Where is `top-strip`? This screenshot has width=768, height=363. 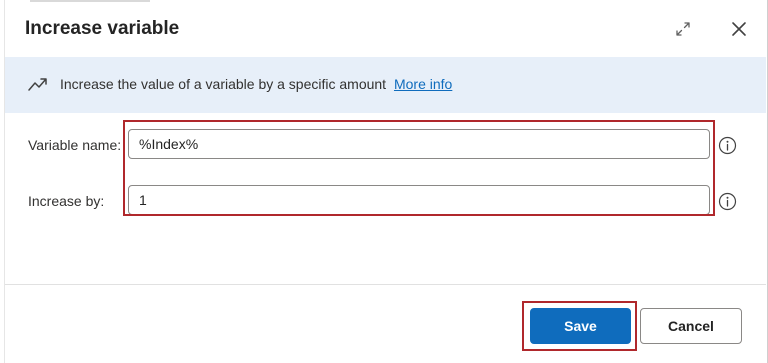
top-strip is located at coordinates (90, 1).